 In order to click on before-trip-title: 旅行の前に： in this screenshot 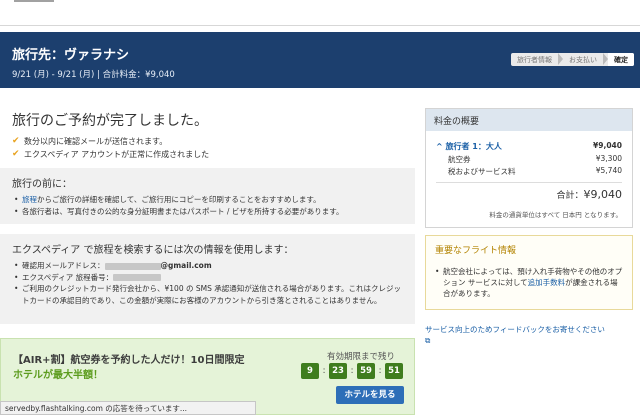, I will do `click(42, 184)`.